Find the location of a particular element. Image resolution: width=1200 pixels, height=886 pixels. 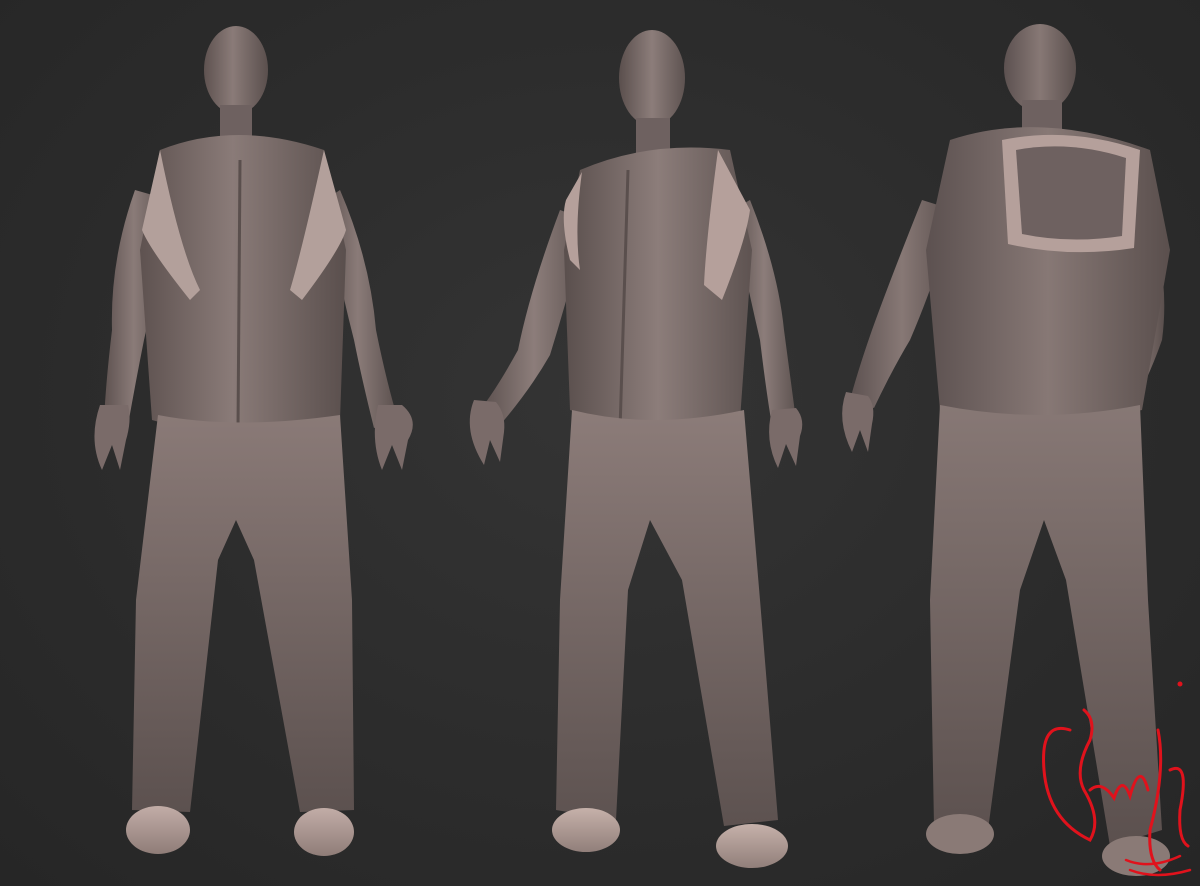

signature is located at coordinates (1115, 778).